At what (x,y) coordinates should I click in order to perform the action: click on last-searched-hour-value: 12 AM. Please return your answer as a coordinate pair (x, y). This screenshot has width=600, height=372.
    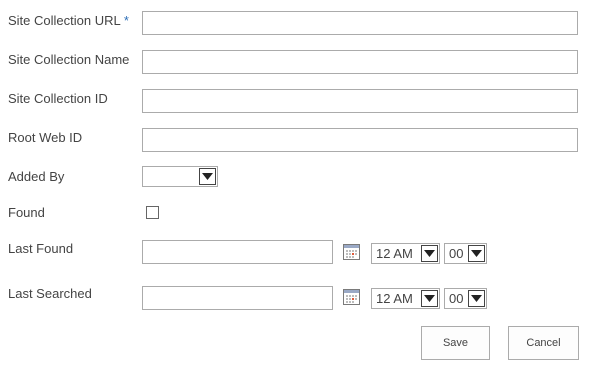
    Looking at the image, I should click on (394, 298).